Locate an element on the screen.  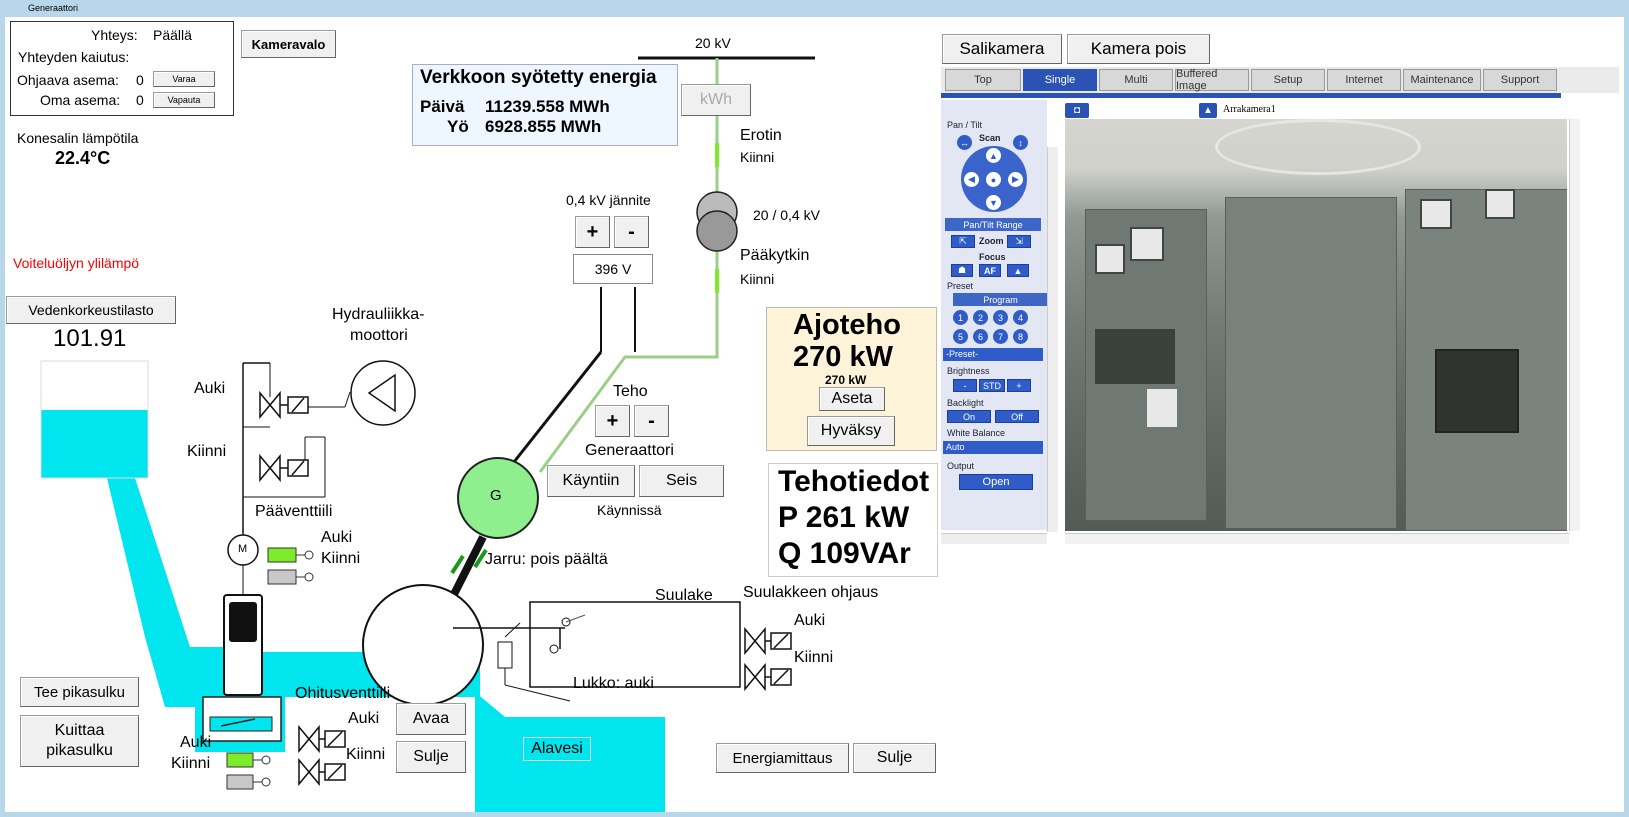
pan-right-icon: ▶ is located at coordinates (1015, 179).